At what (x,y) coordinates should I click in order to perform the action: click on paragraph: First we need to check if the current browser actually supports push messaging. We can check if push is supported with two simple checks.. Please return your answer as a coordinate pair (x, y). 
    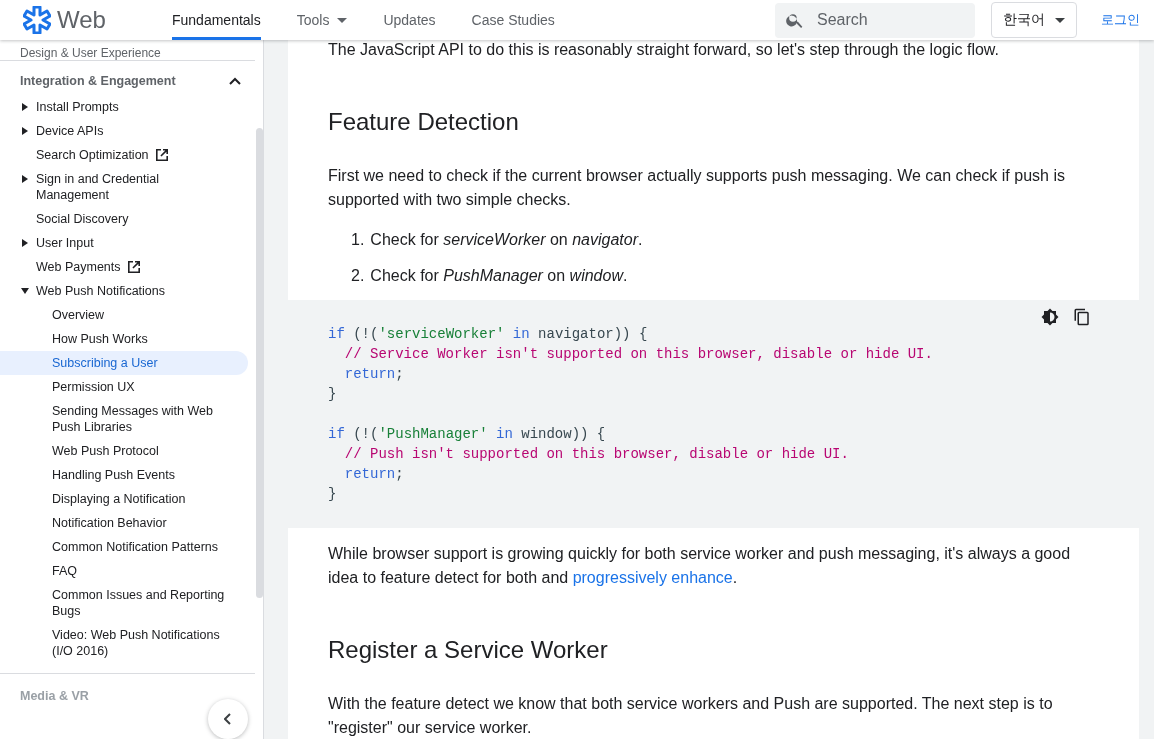
    Looking at the image, I should click on (696, 188).